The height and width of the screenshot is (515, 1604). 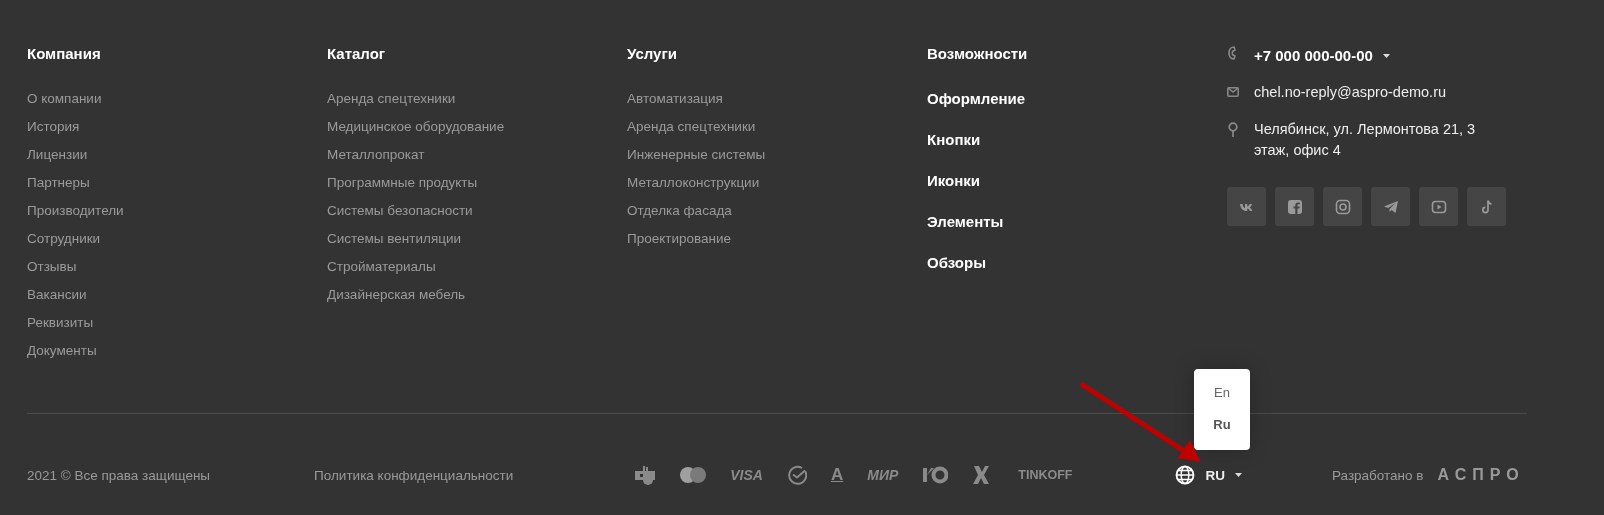 I want to click on footer-link: Партнеры, so click(x=177, y=183).